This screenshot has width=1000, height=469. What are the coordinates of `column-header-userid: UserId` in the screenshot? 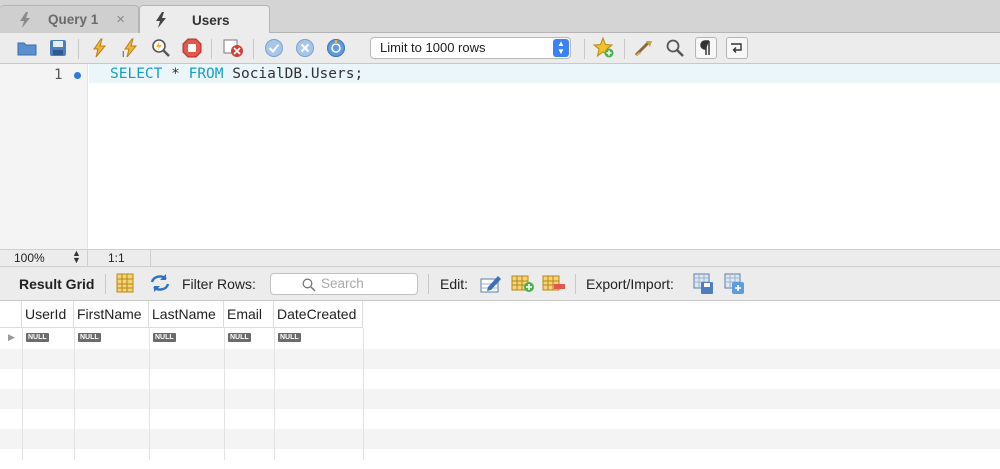 It's located at (48, 314).